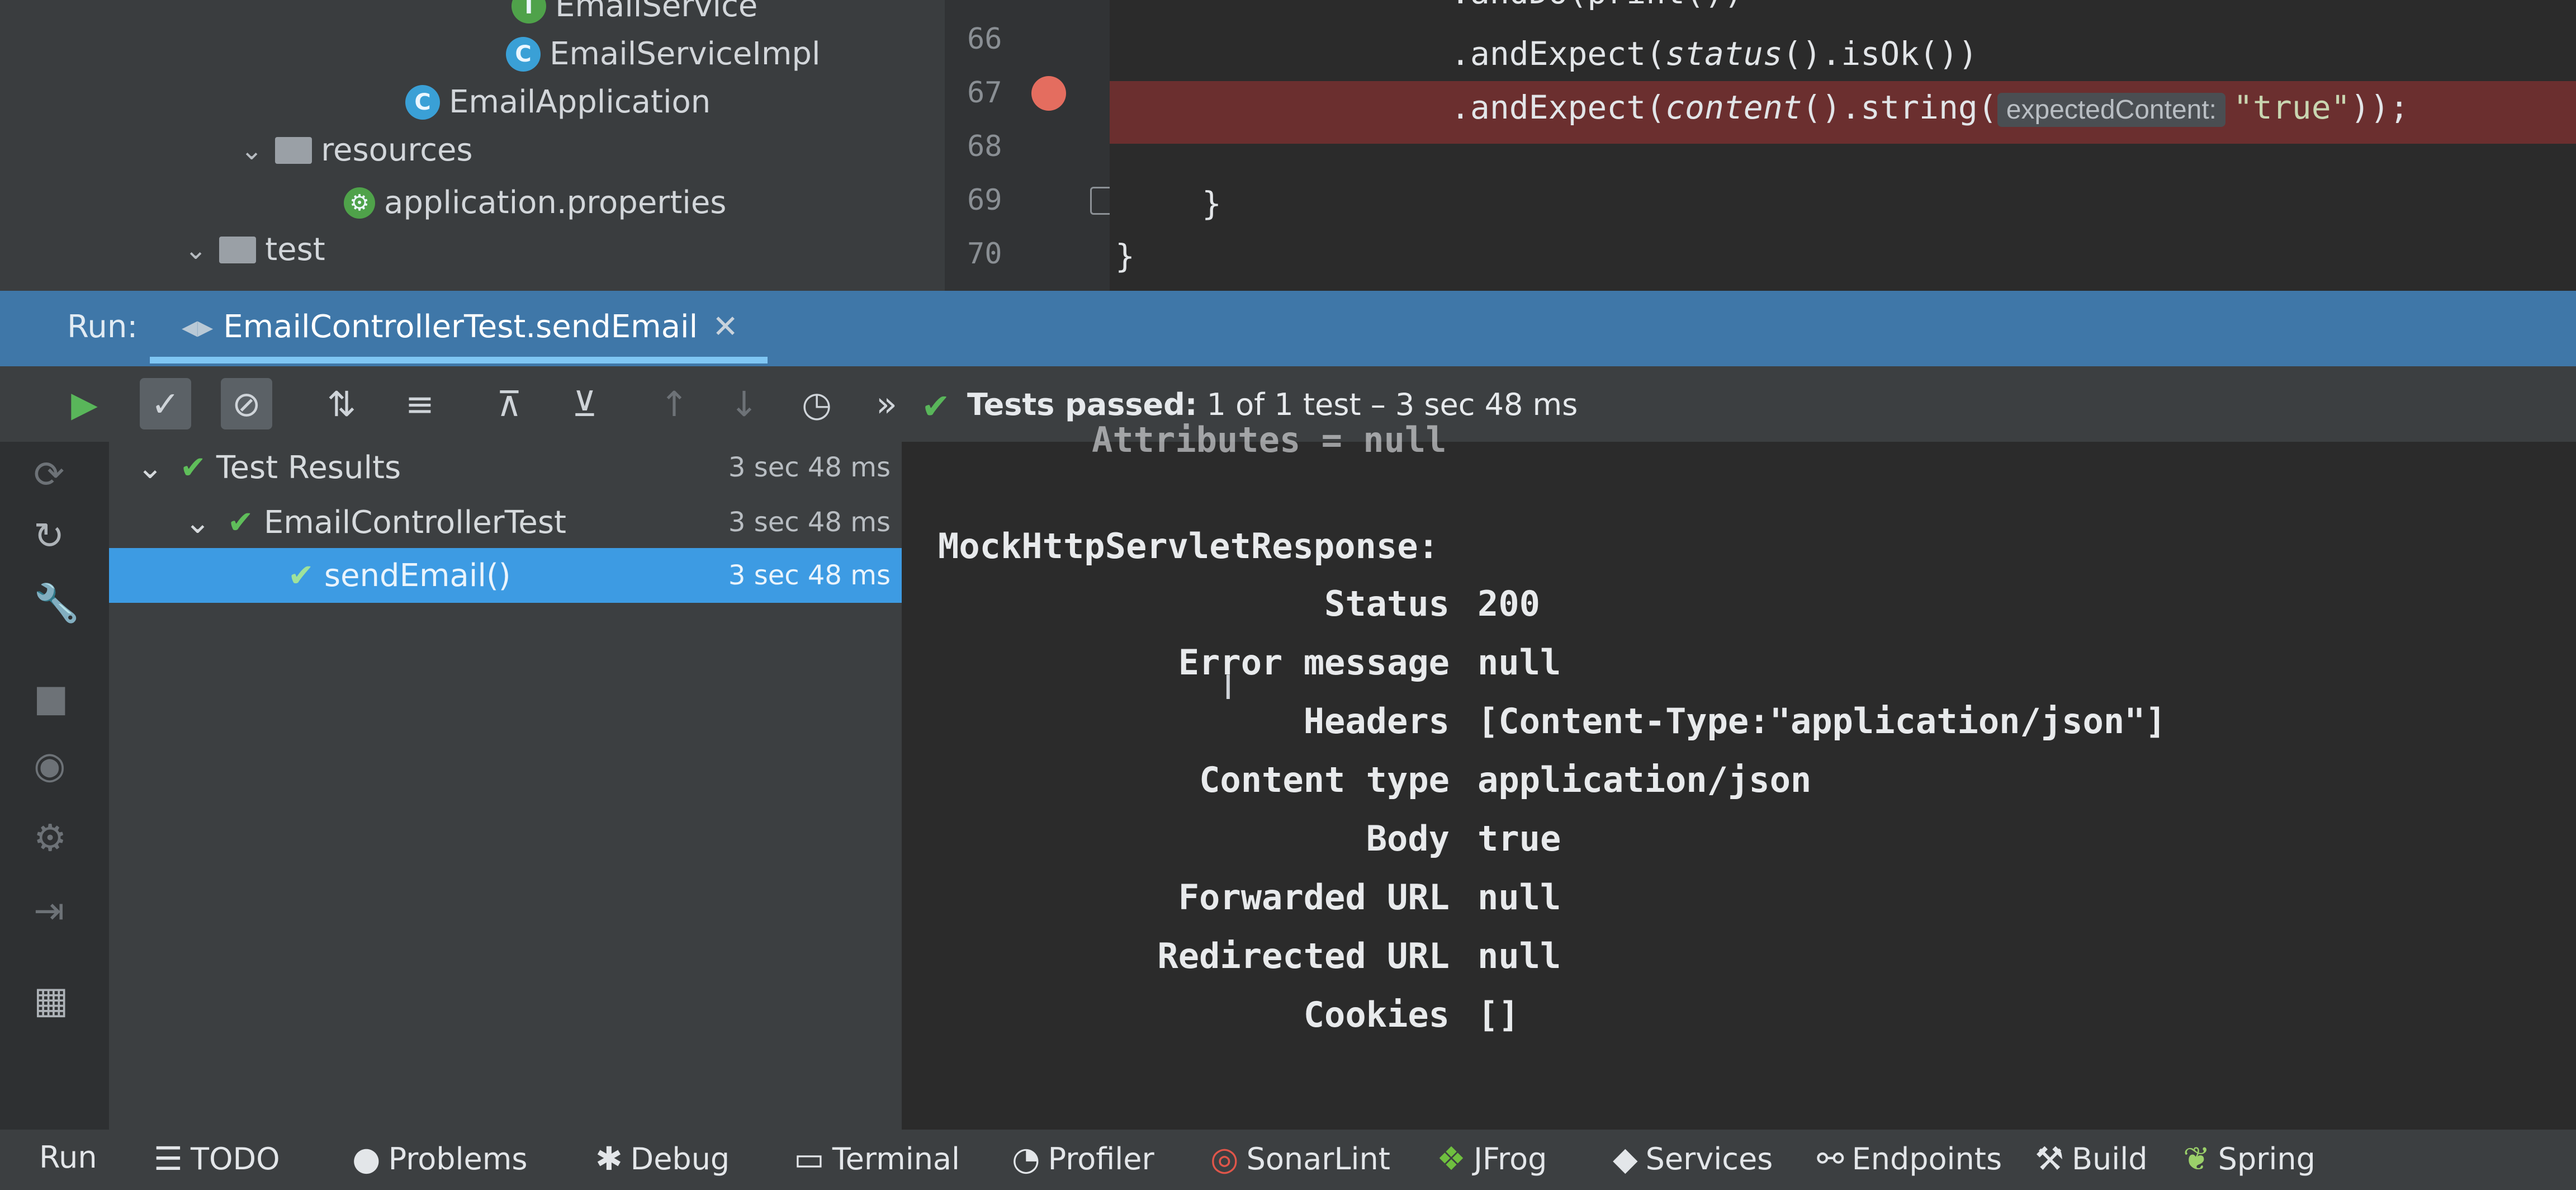  Describe the element at coordinates (1520, 839) in the screenshot. I see `console-value: true` at that location.